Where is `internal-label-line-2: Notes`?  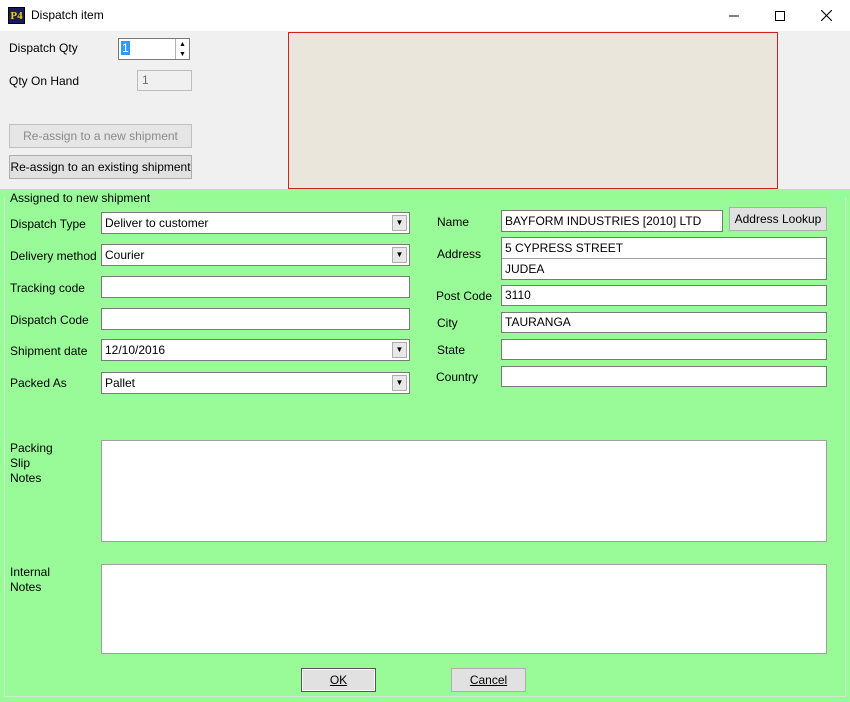 internal-label-line-2: Notes is located at coordinates (26, 587).